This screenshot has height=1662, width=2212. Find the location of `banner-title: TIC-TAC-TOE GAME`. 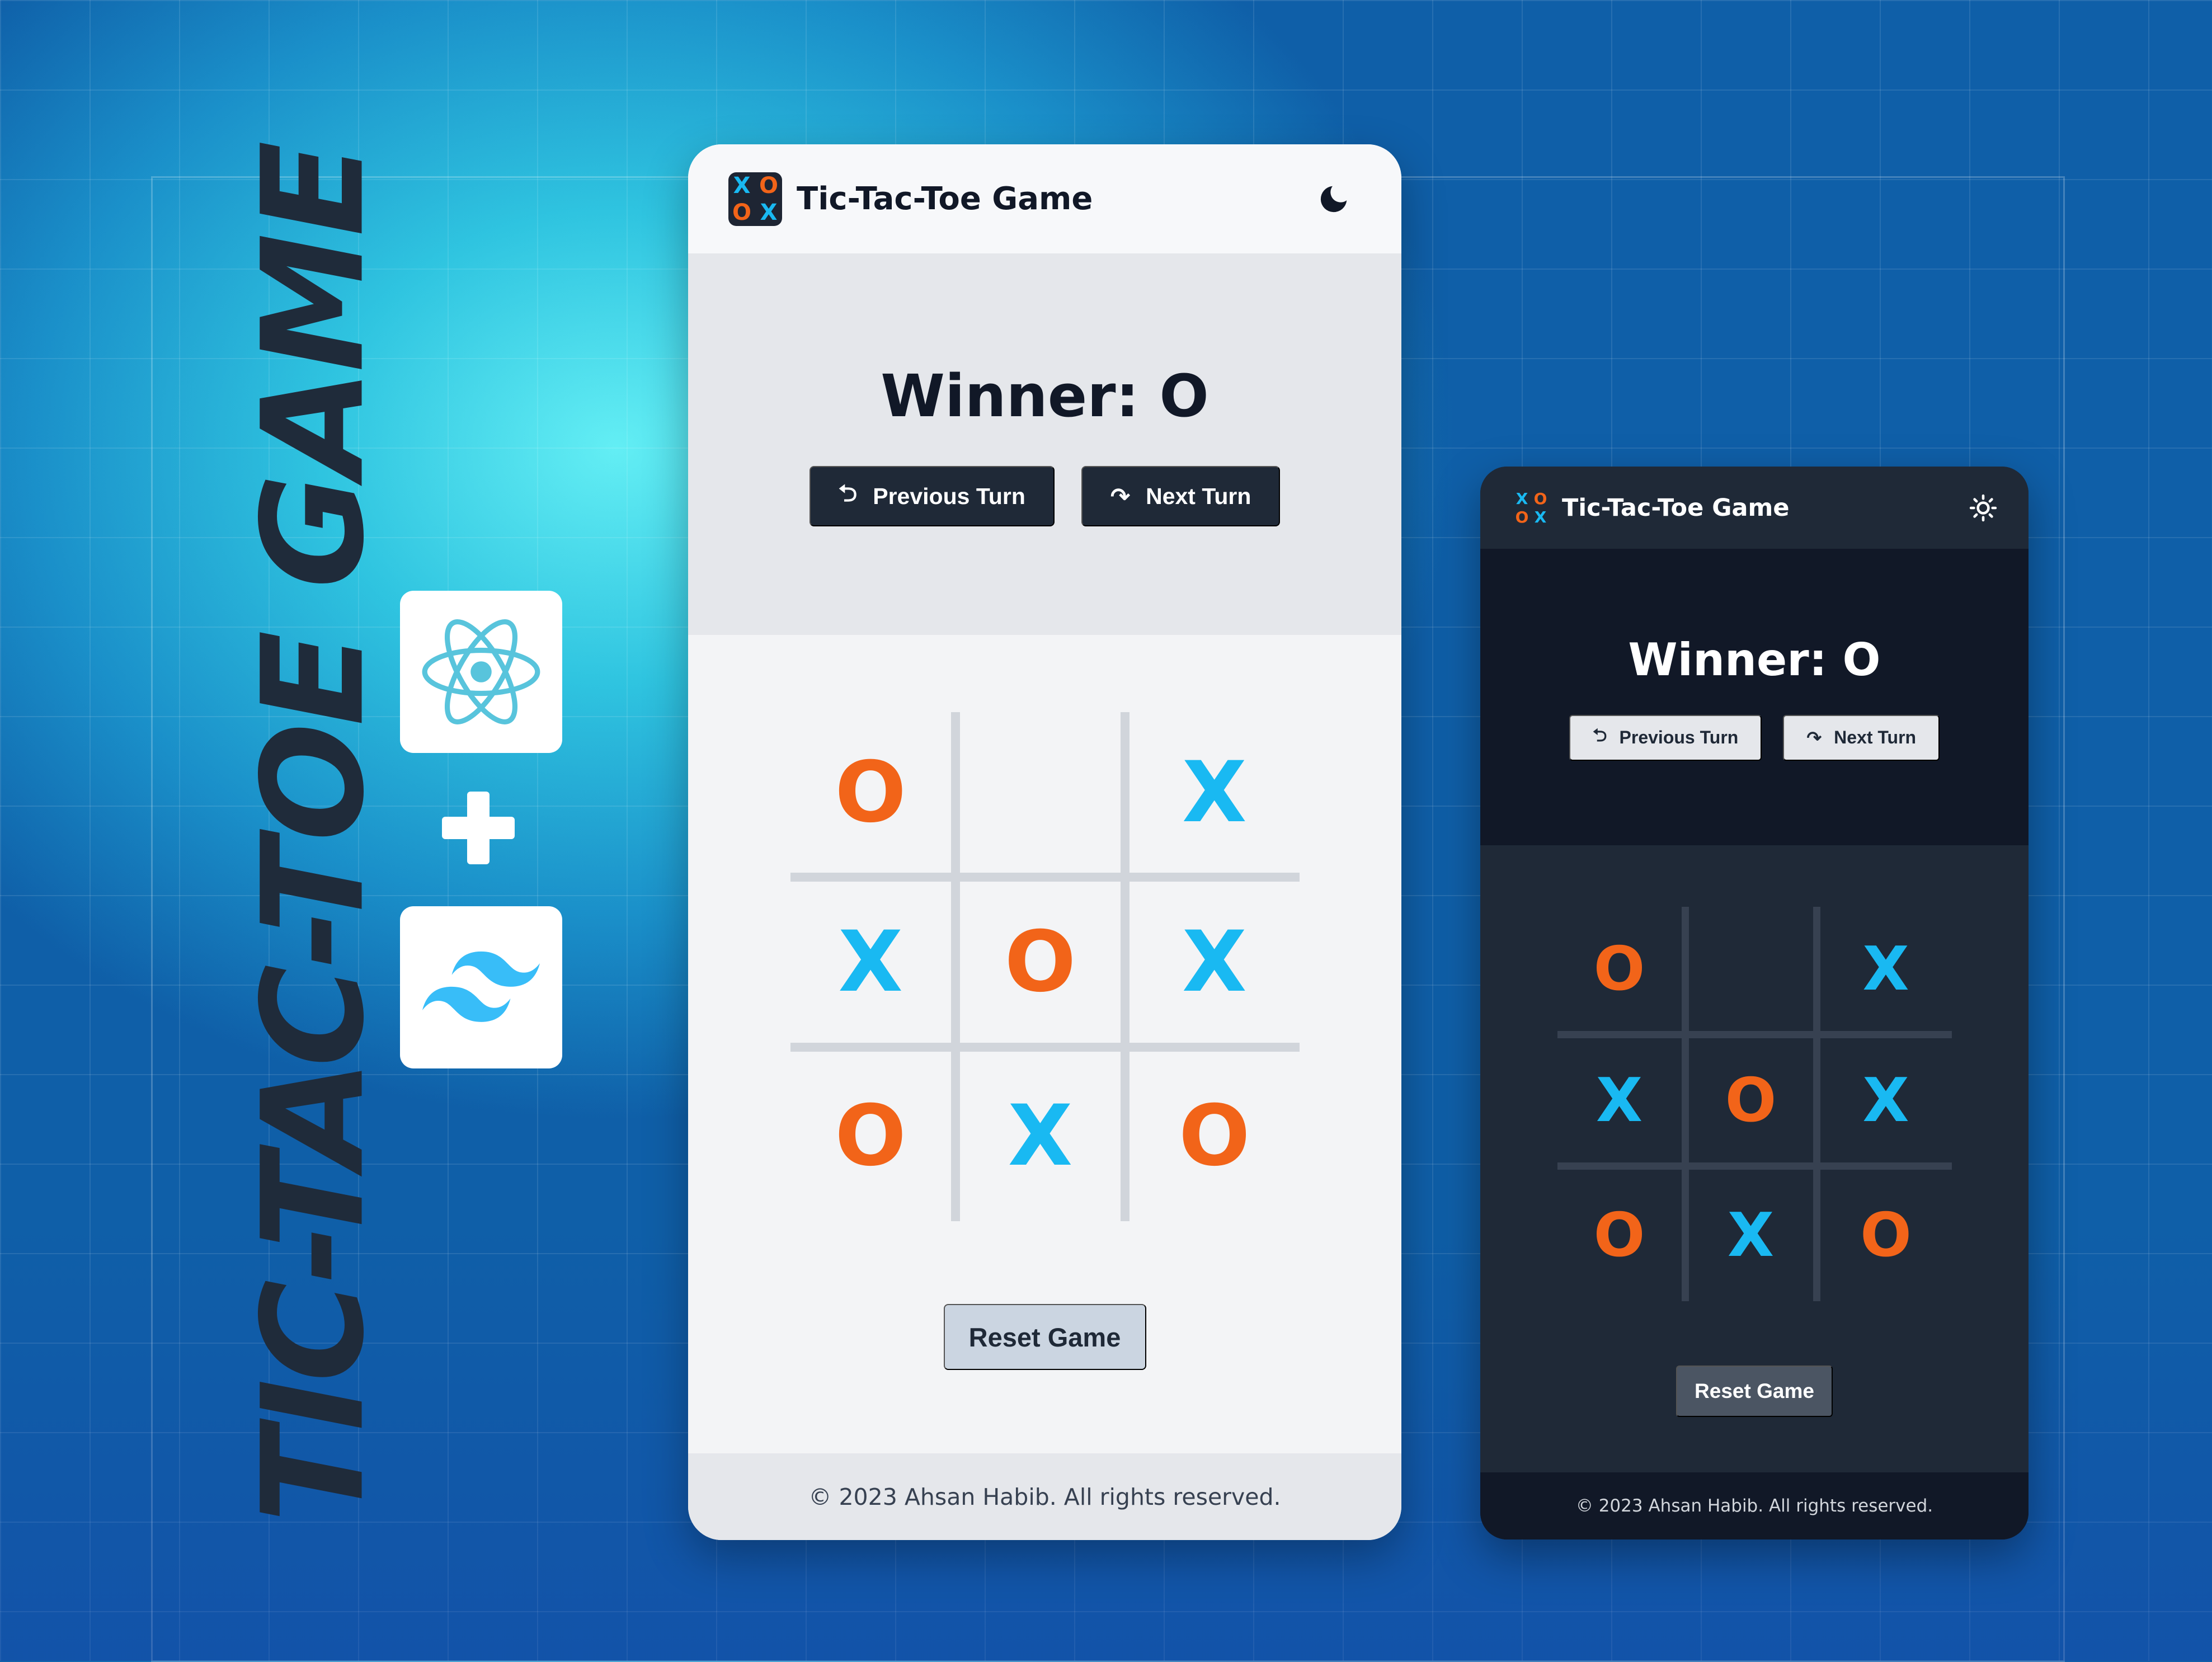

banner-title: TIC-TAC-TOE GAME is located at coordinates (313, 833).